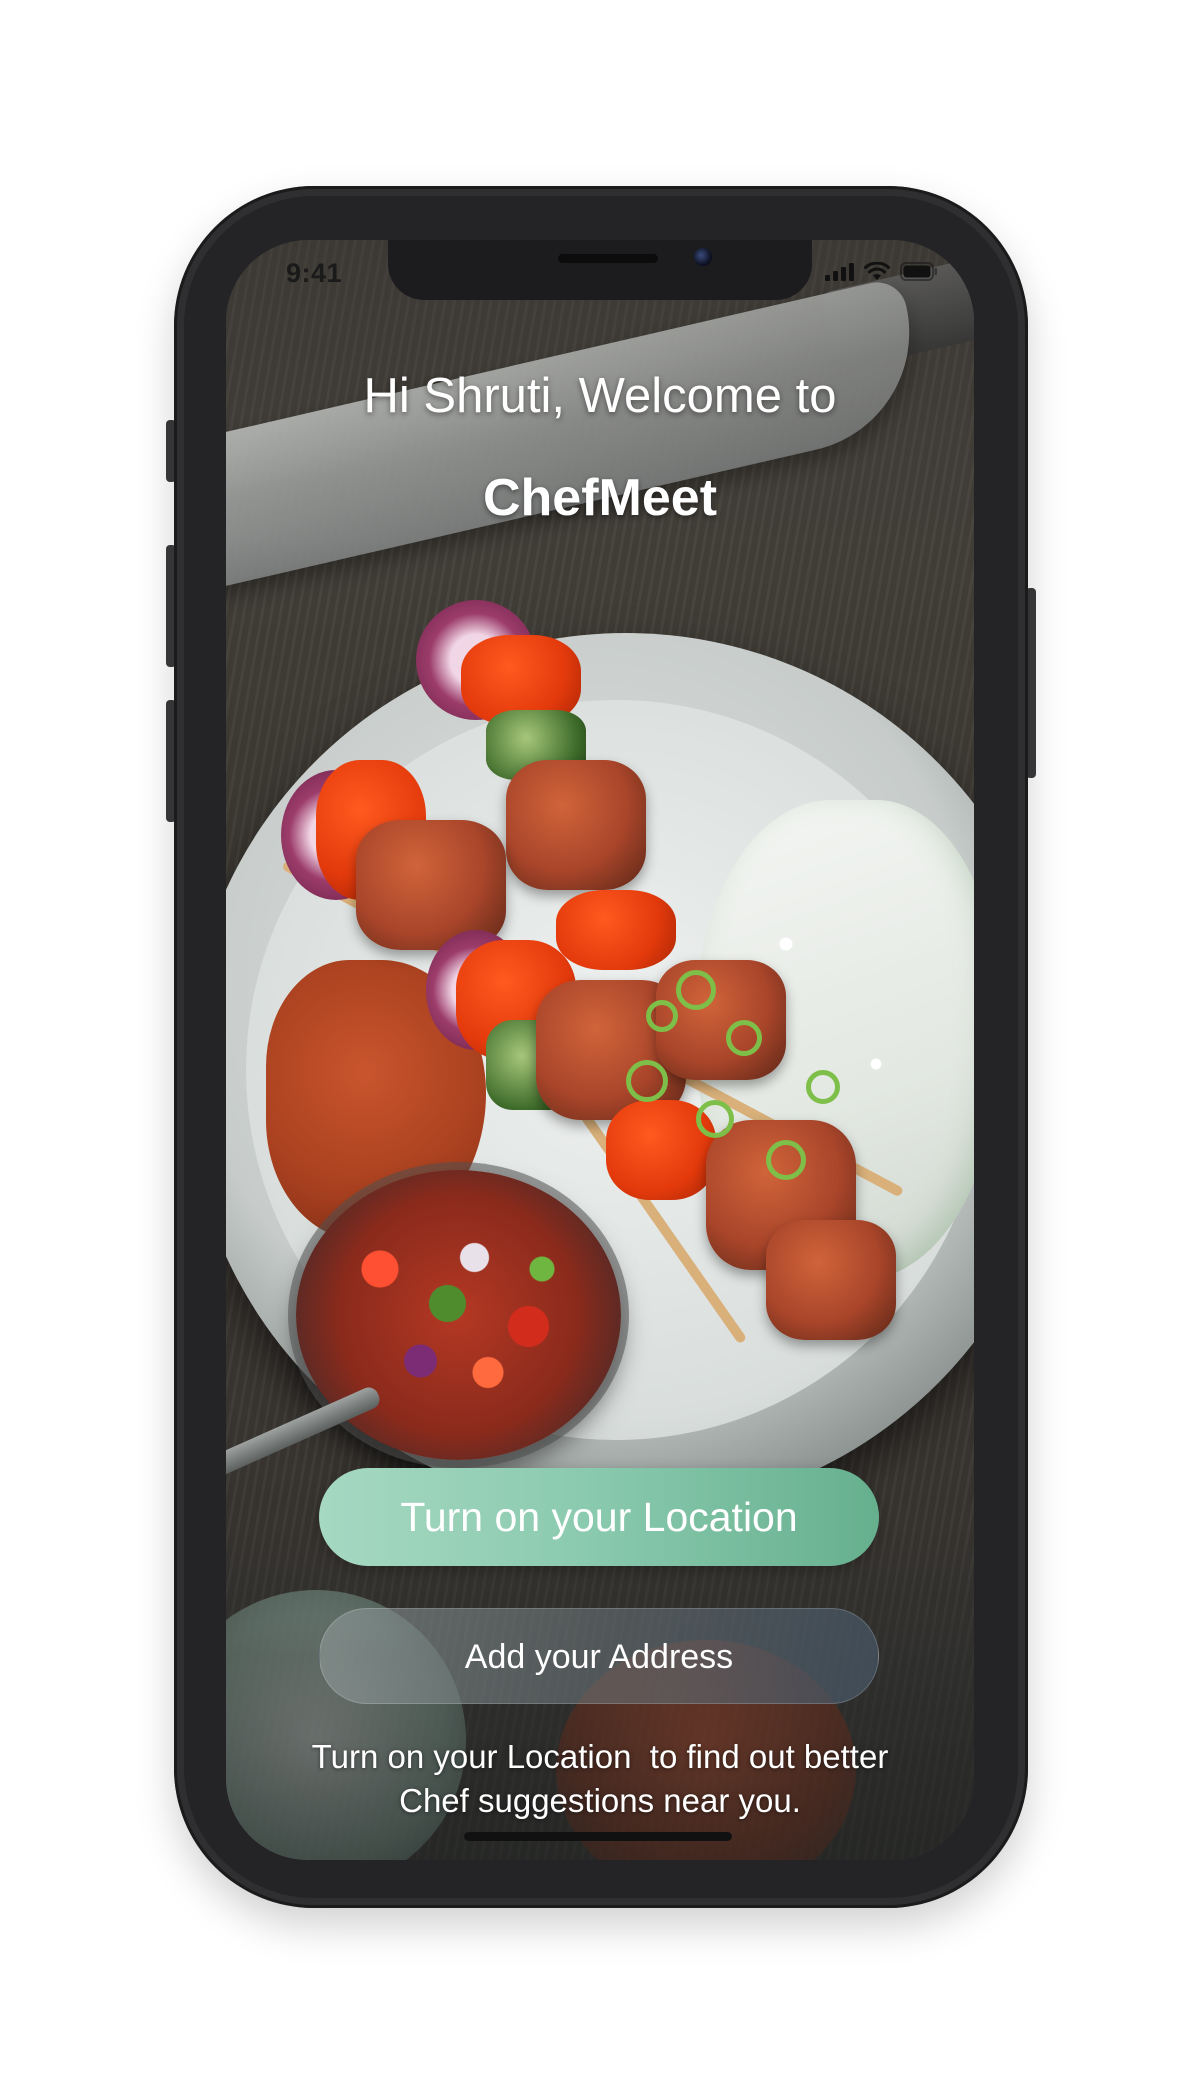 This screenshot has height=2100, width=1195. What do you see at coordinates (600, 396) in the screenshot?
I see `welcome-greeting: Hi Shruti, Welcome to` at bounding box center [600, 396].